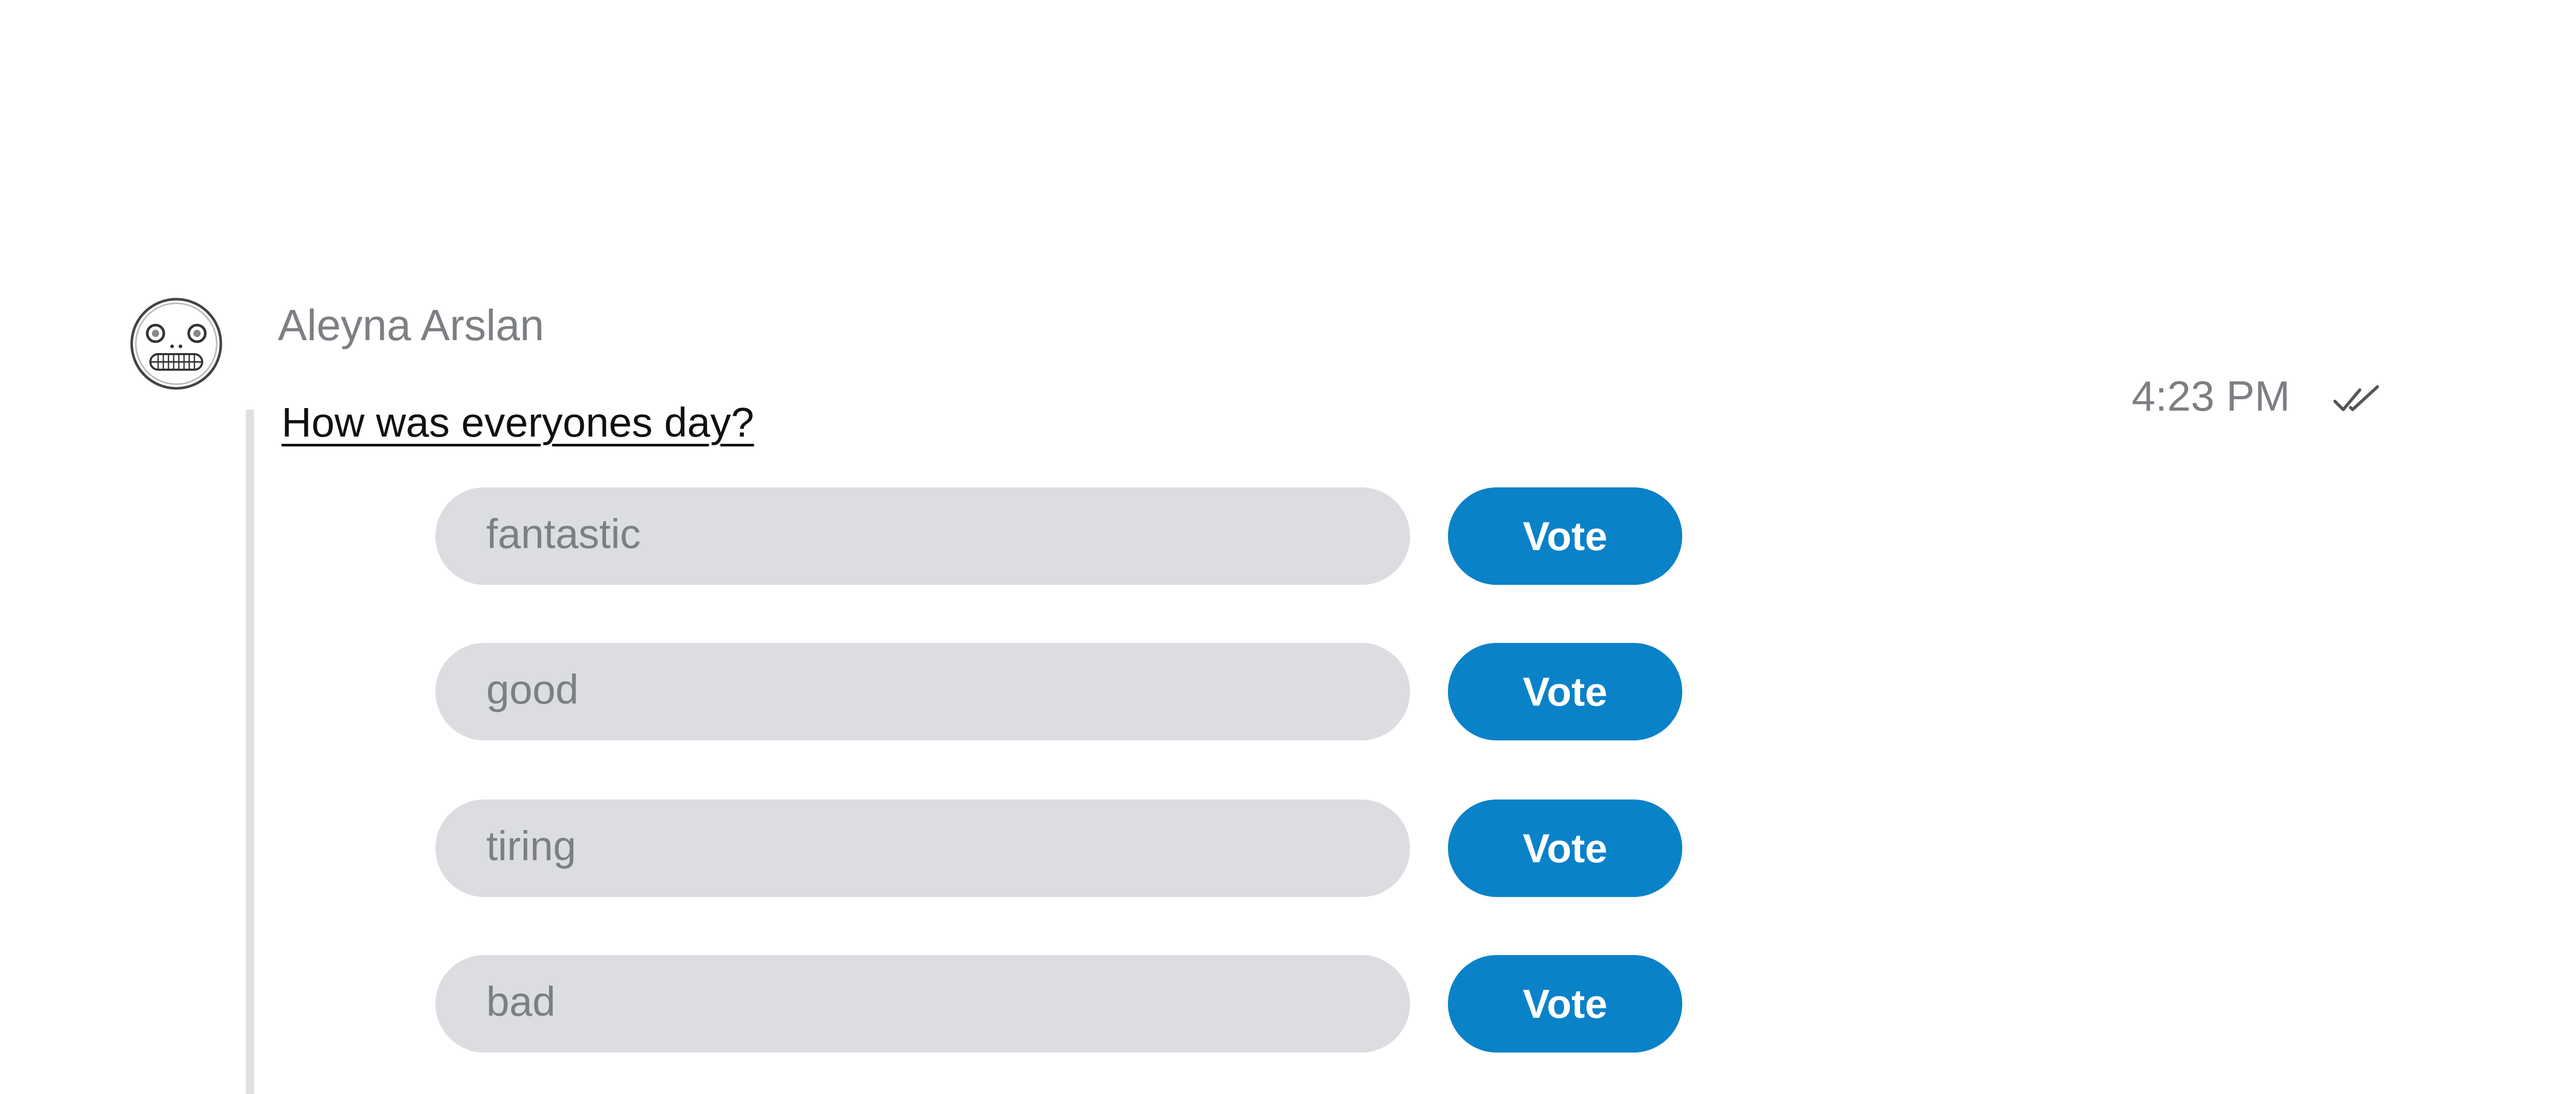 Image resolution: width=2576 pixels, height=1094 pixels. What do you see at coordinates (1565, 1004) in the screenshot?
I see `vote-button-bad: Vote` at bounding box center [1565, 1004].